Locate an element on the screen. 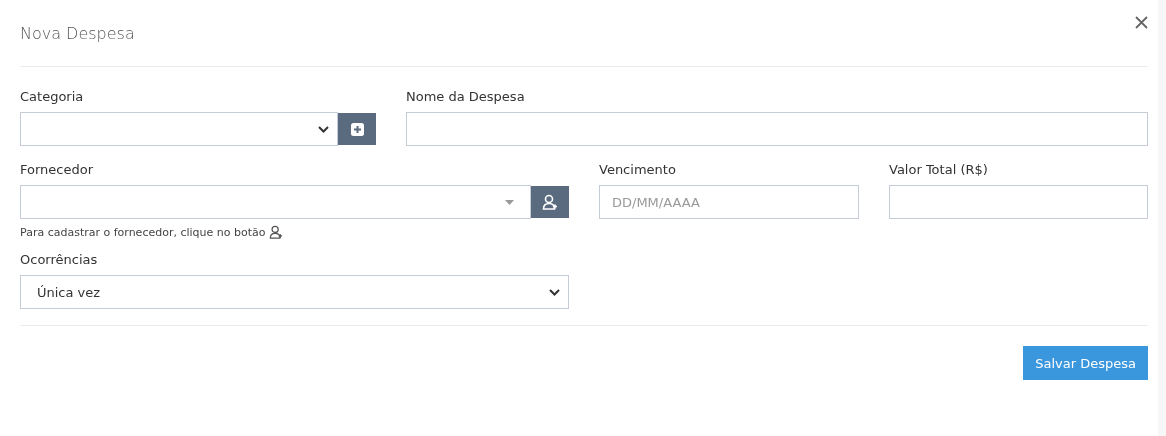 Image resolution: width=1166 pixels, height=436 pixels. field-label: Fornecedor is located at coordinates (57, 170).